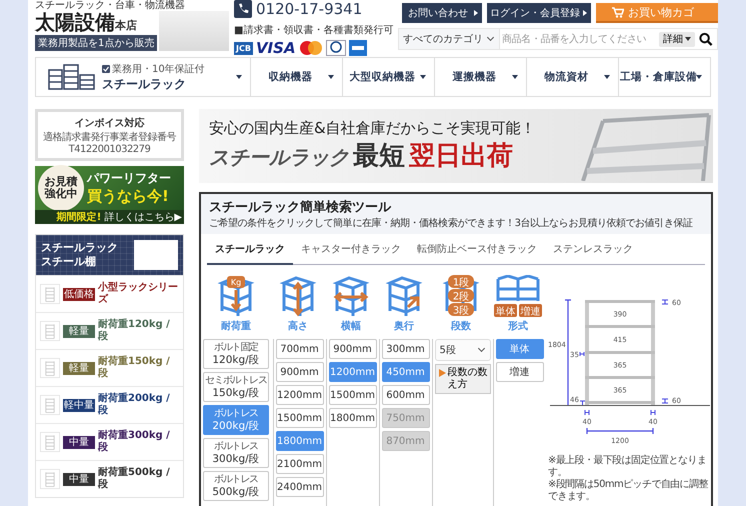 The image size is (746, 506). What do you see at coordinates (276, 48) in the screenshot?
I see `card-logo: VISA` at bounding box center [276, 48].